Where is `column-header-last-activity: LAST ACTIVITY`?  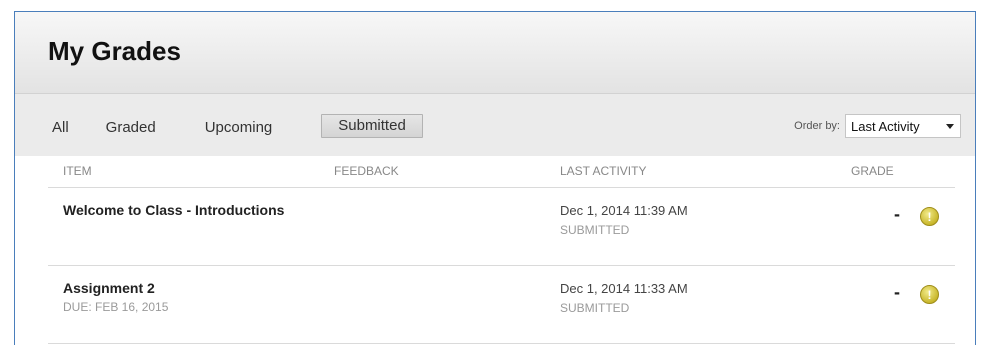 column-header-last-activity: LAST ACTIVITY is located at coordinates (603, 171).